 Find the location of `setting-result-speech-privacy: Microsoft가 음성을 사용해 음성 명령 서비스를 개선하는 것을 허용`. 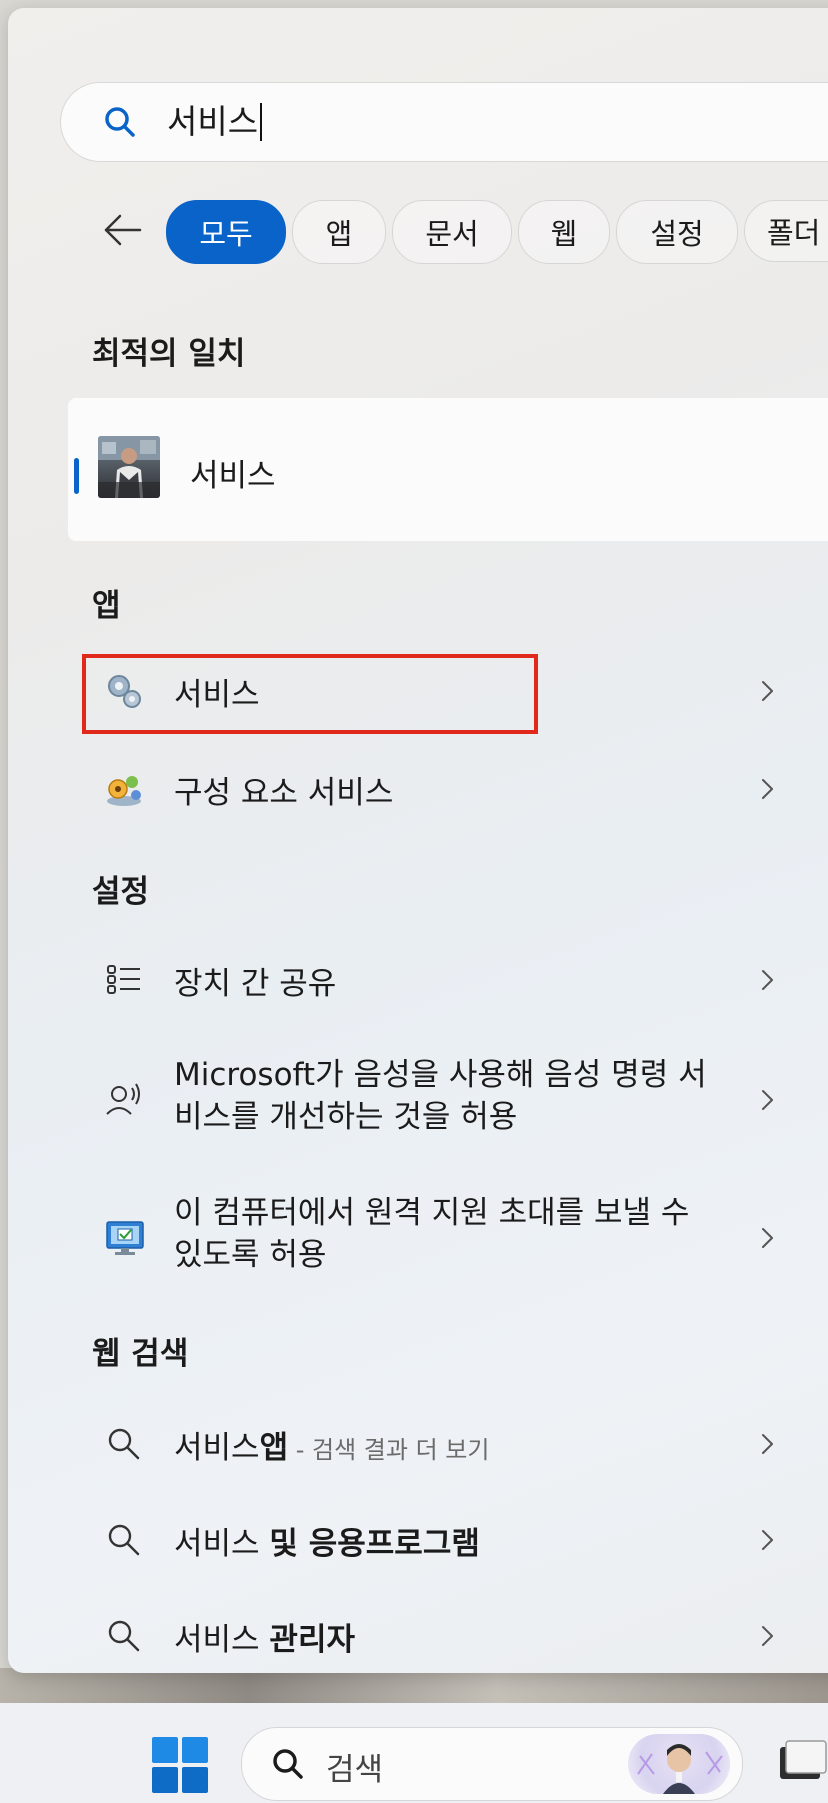

setting-result-speech-privacy: Microsoft가 음성을 사용해 음성 명령 서비스를 개선하는 것을 허용 is located at coordinates (448, 1100).